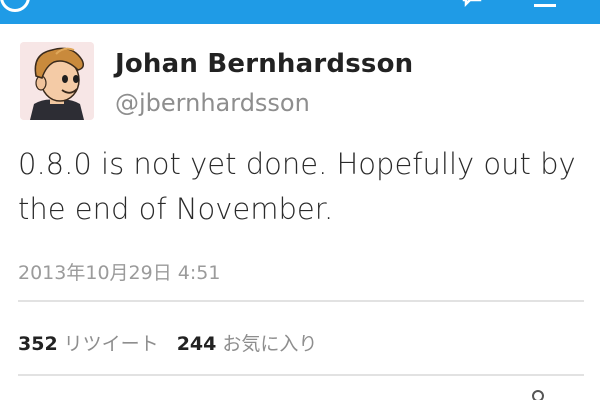 This screenshot has height=400, width=600. What do you see at coordinates (111, 344) in the screenshot?
I see `retweet-label: リツイート` at bounding box center [111, 344].